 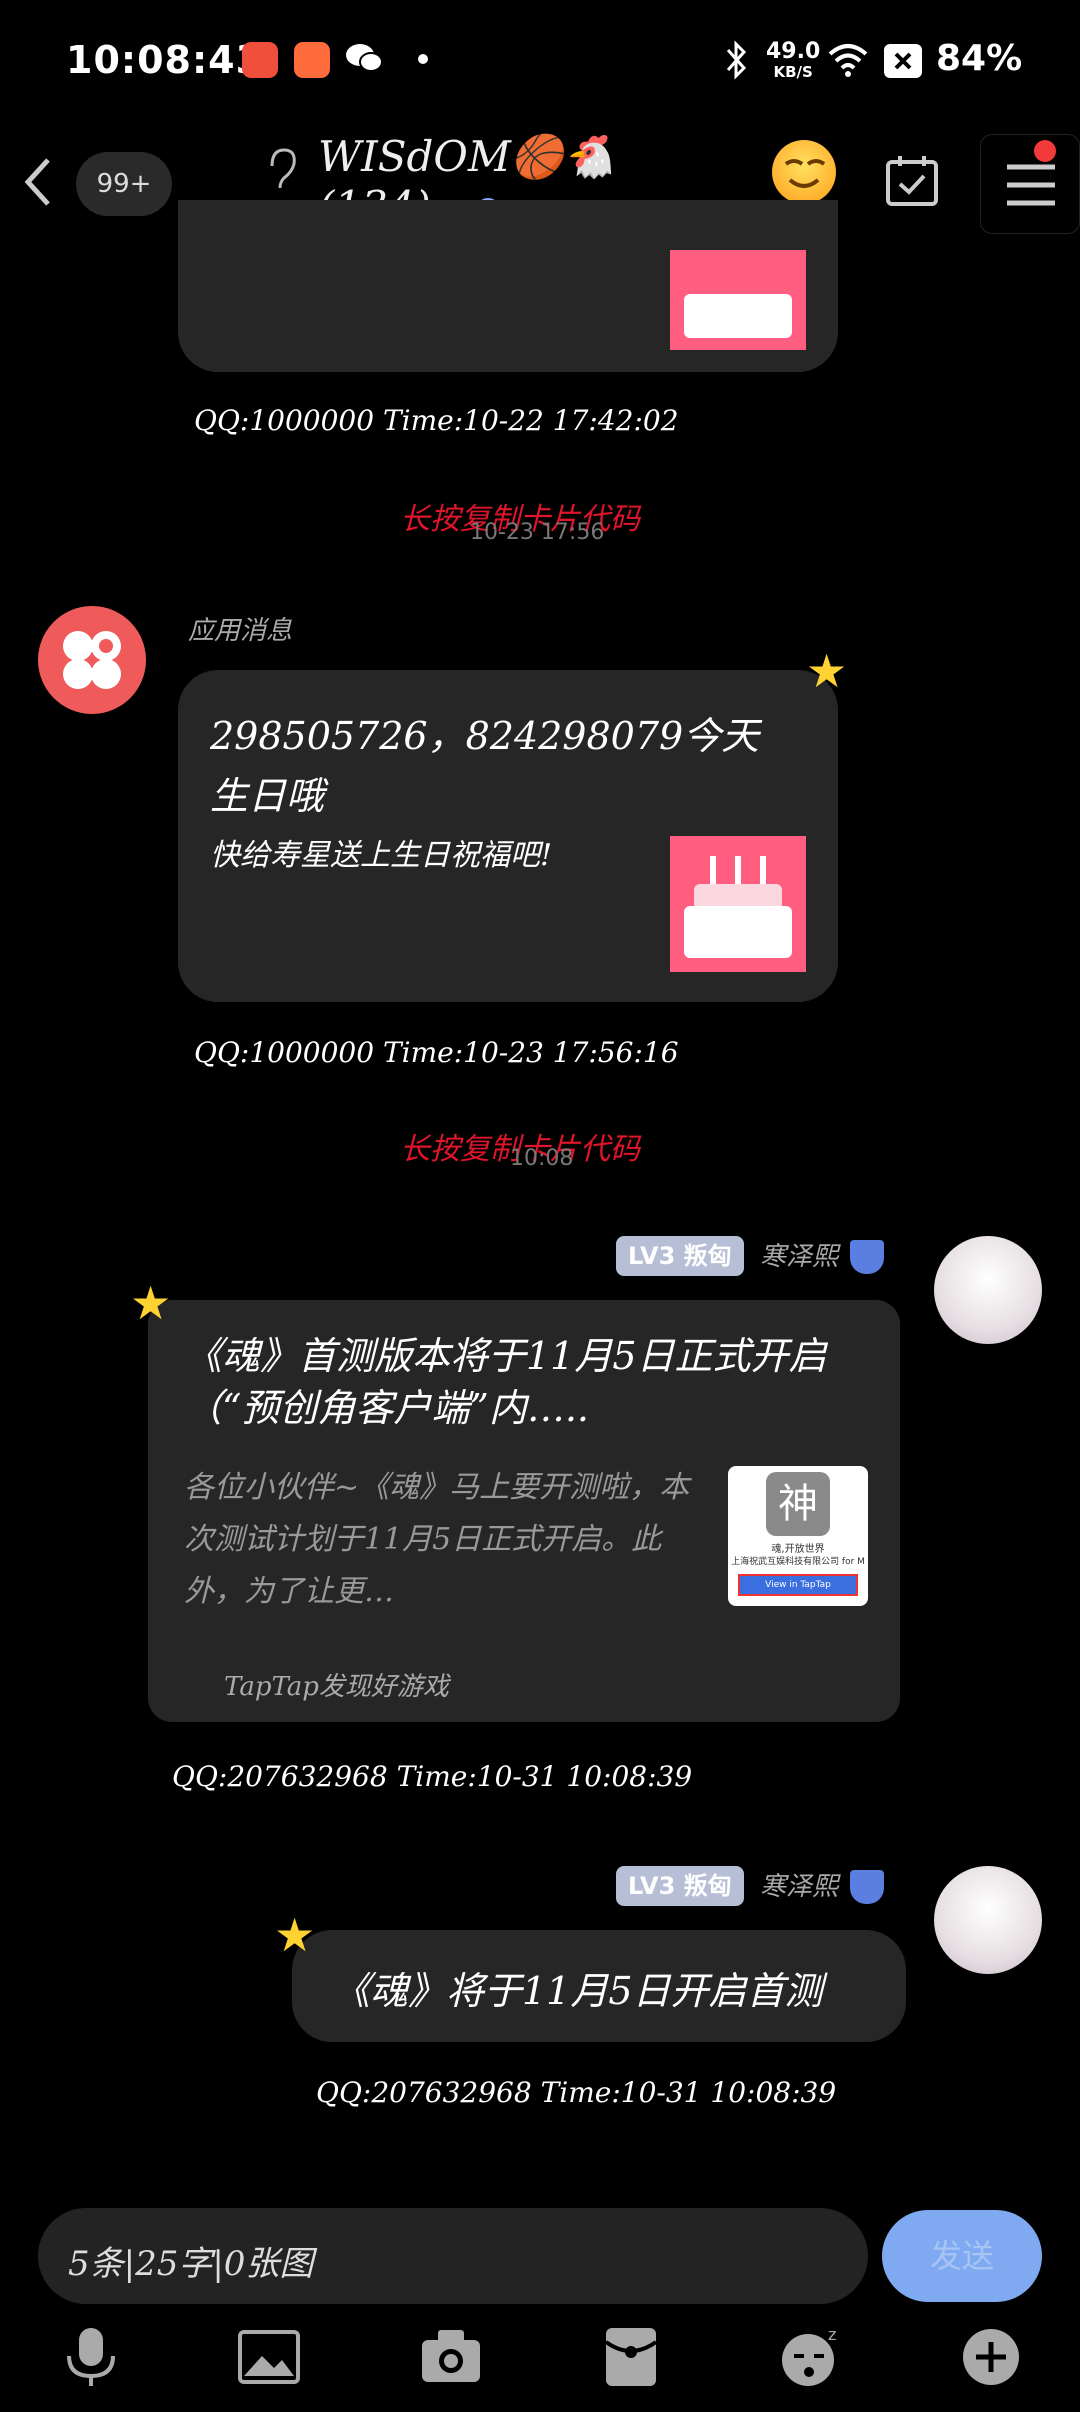 I want to click on mic-icon, so click(x=91, y=2357).